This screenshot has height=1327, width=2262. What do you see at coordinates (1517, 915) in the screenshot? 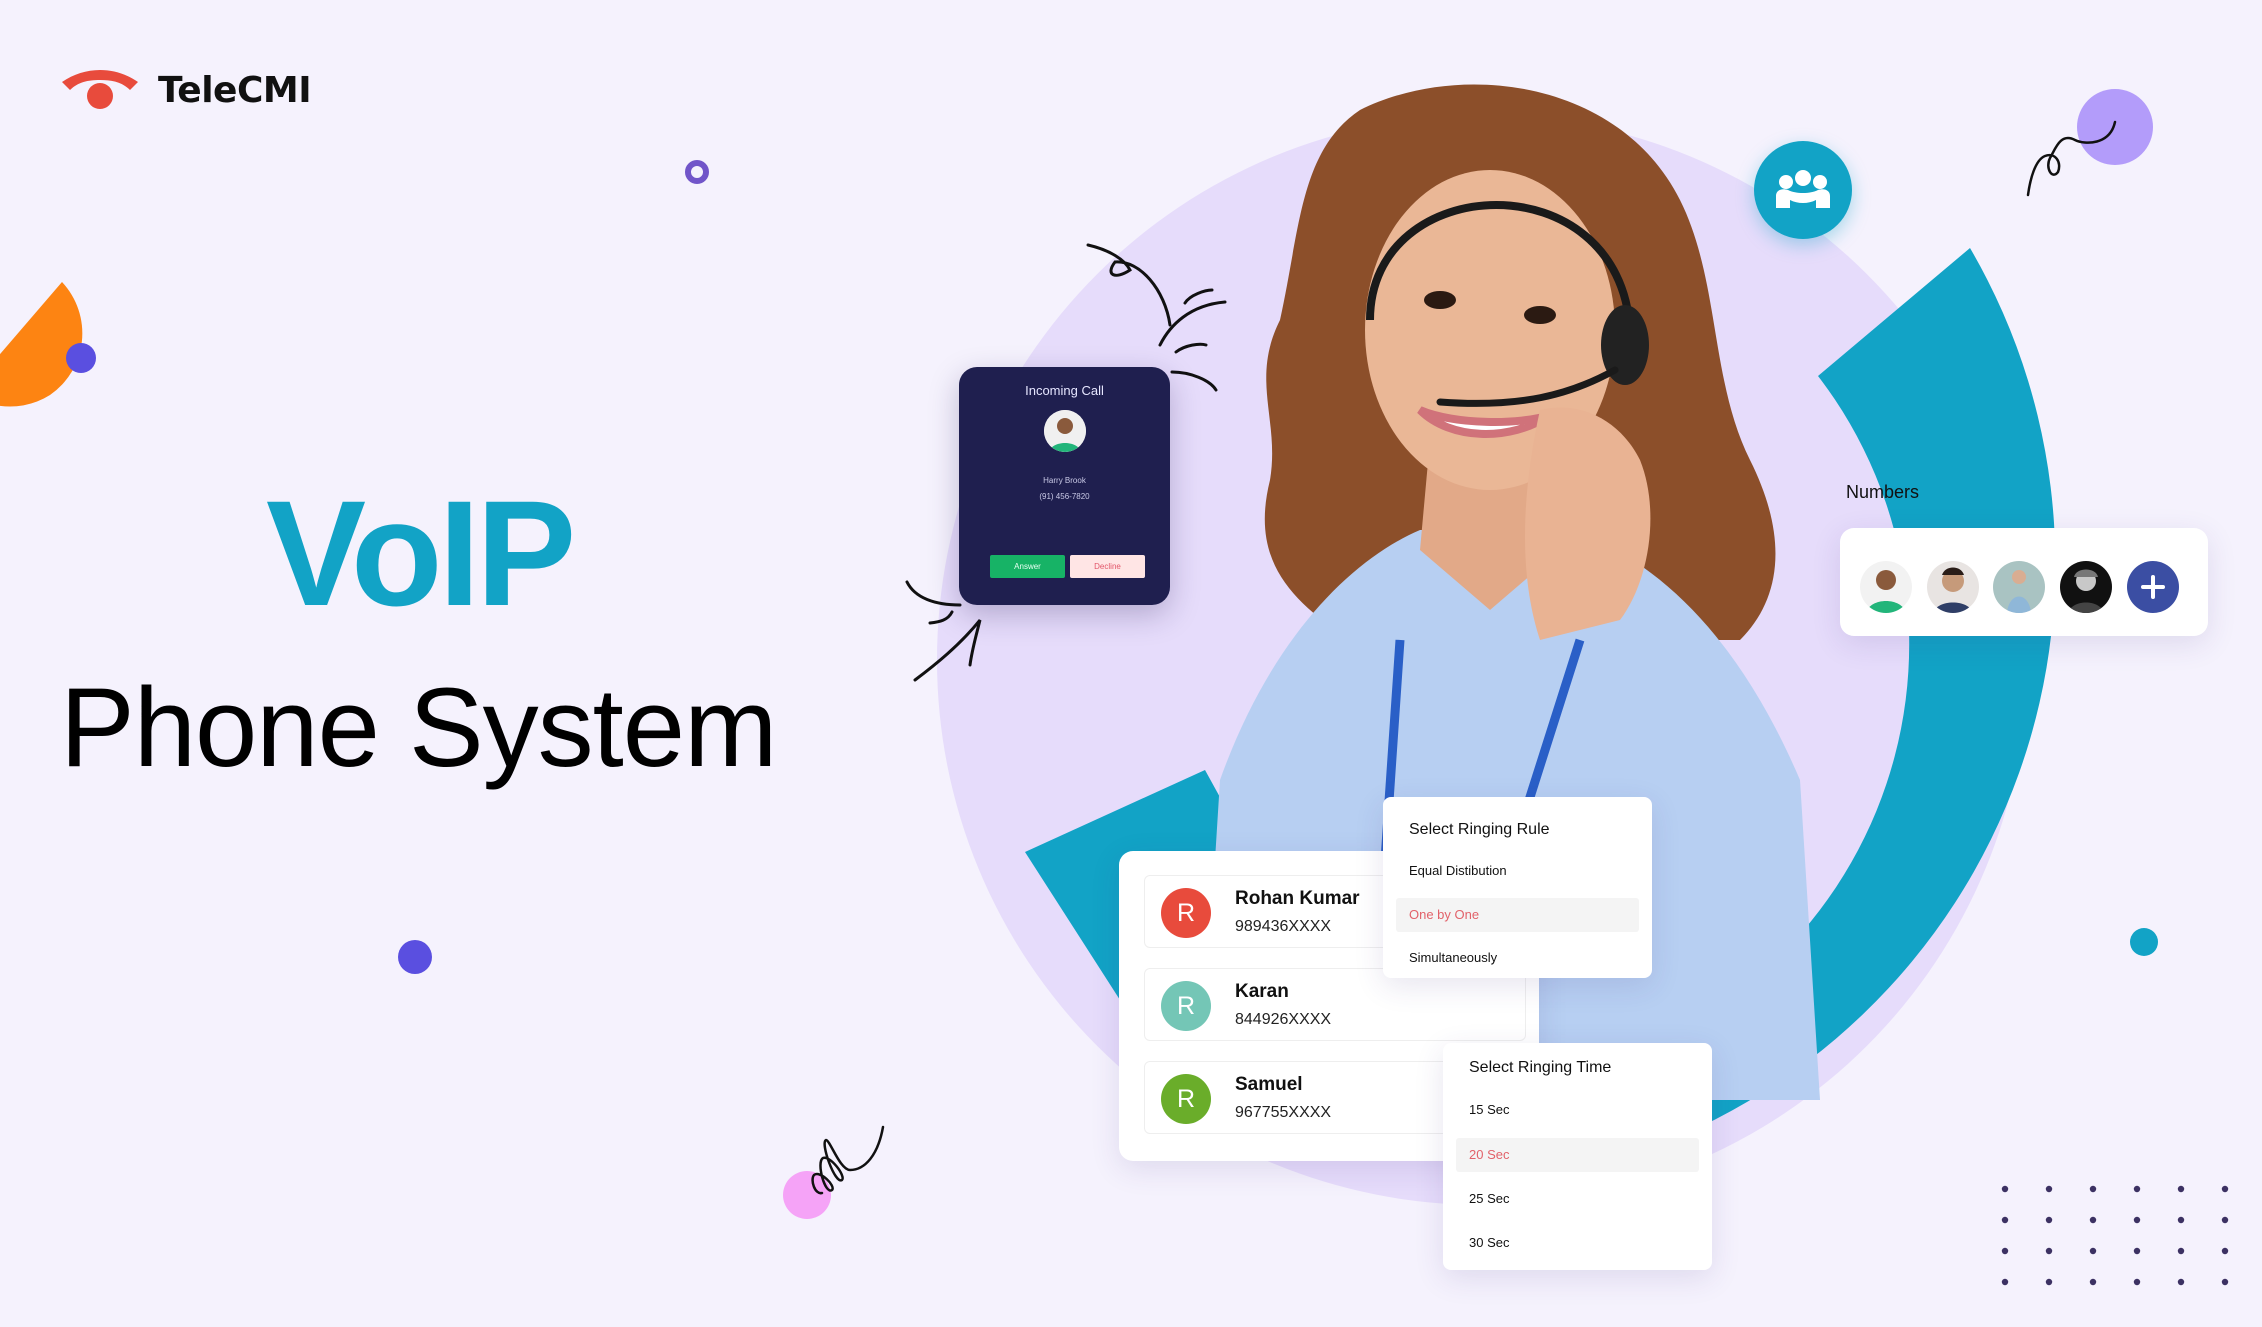
I see `ringing-rule-option-selected: One by One` at bounding box center [1517, 915].